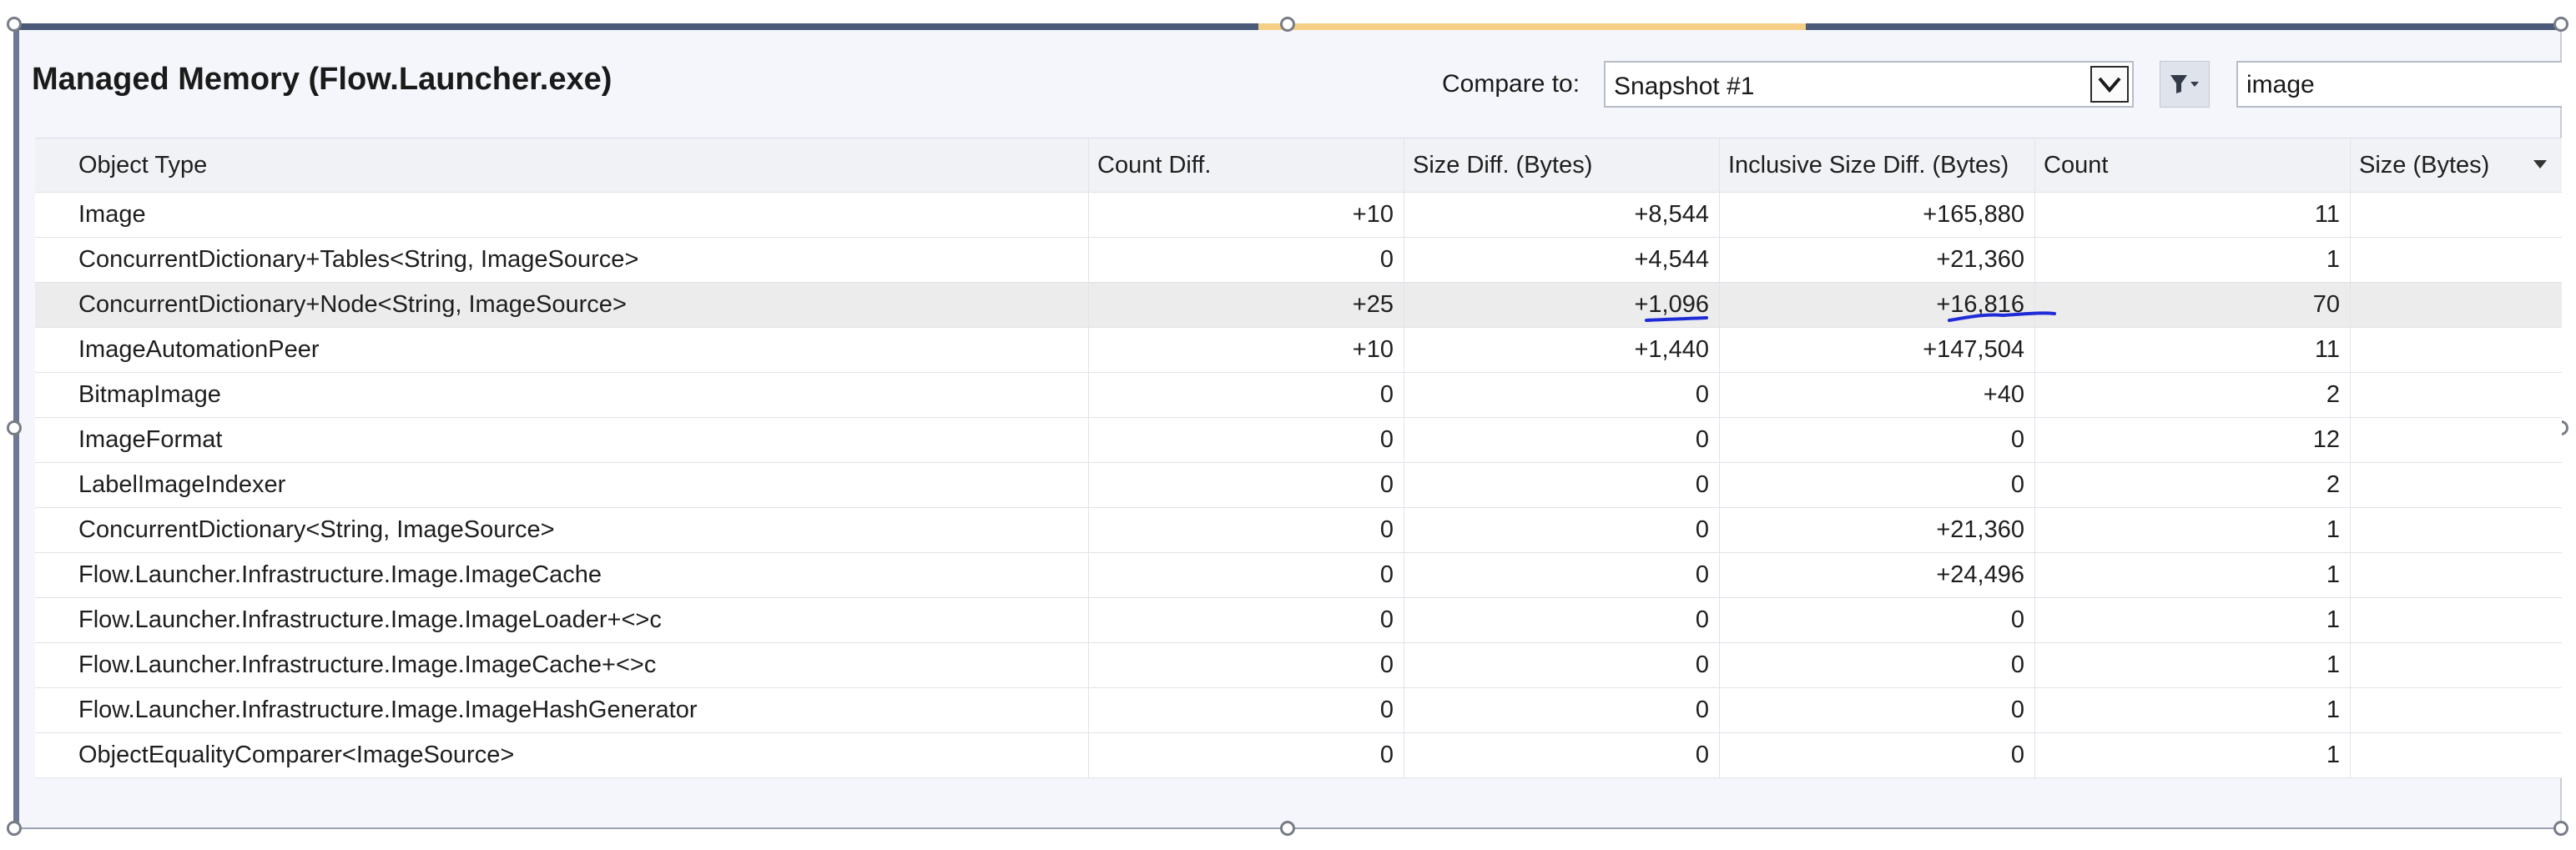 Image resolution: width=2576 pixels, height=850 pixels. Describe the element at coordinates (1561, 260) in the screenshot. I see `cell-size-diff: +4,544` at that location.